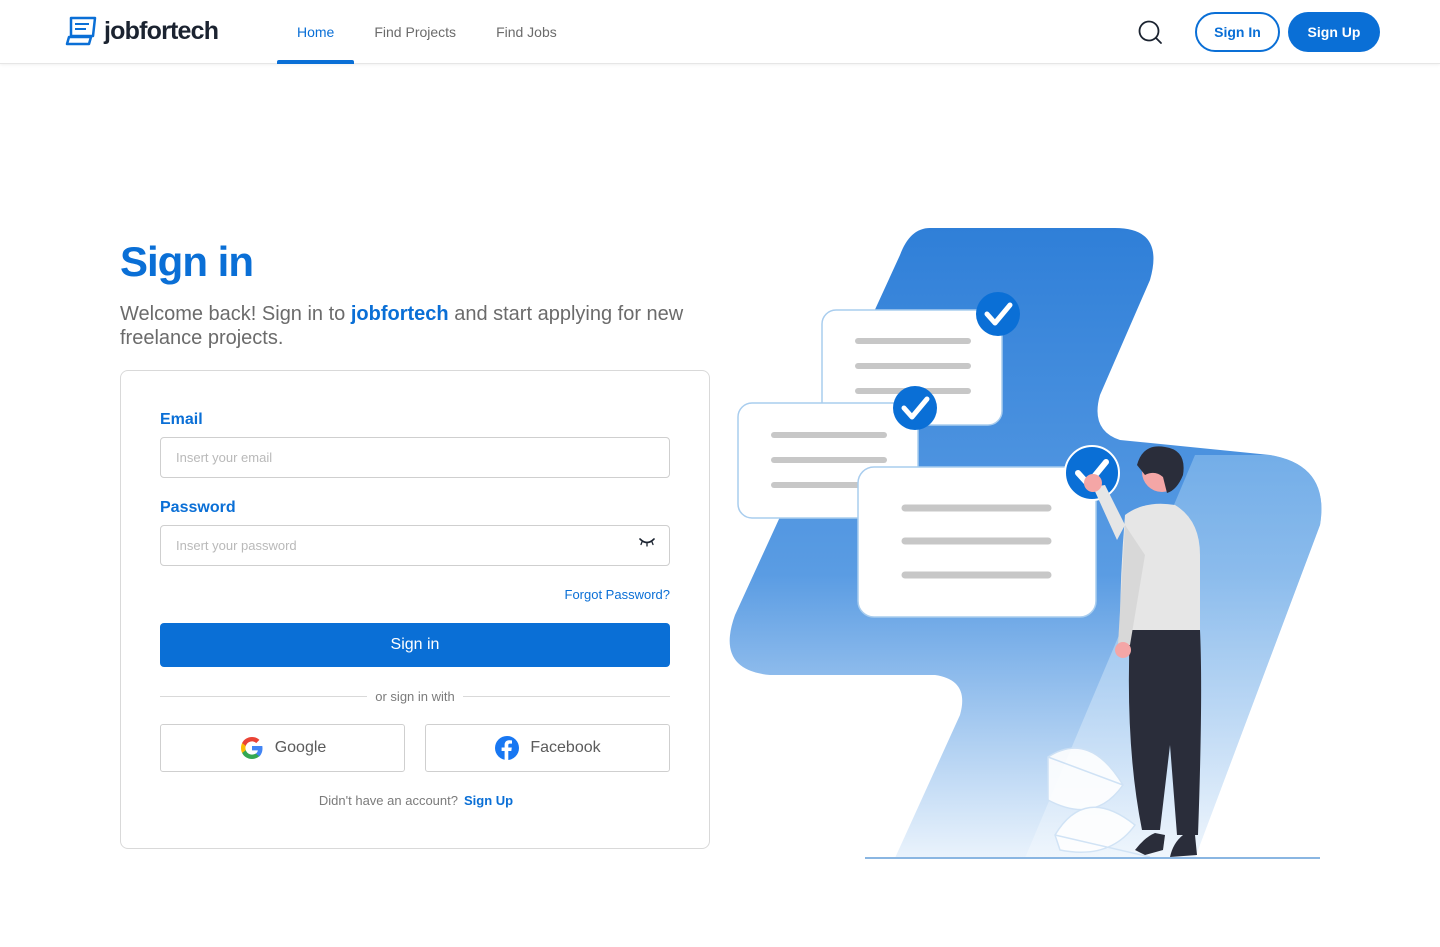  Describe the element at coordinates (198, 507) in the screenshot. I see `password-label: Password` at that location.